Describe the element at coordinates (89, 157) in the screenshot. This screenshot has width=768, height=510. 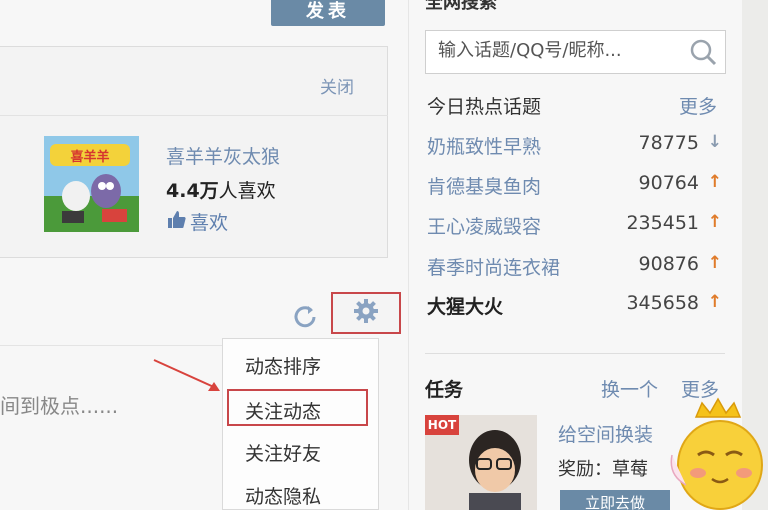
I see `svg-text: 喜羊羊` at that location.